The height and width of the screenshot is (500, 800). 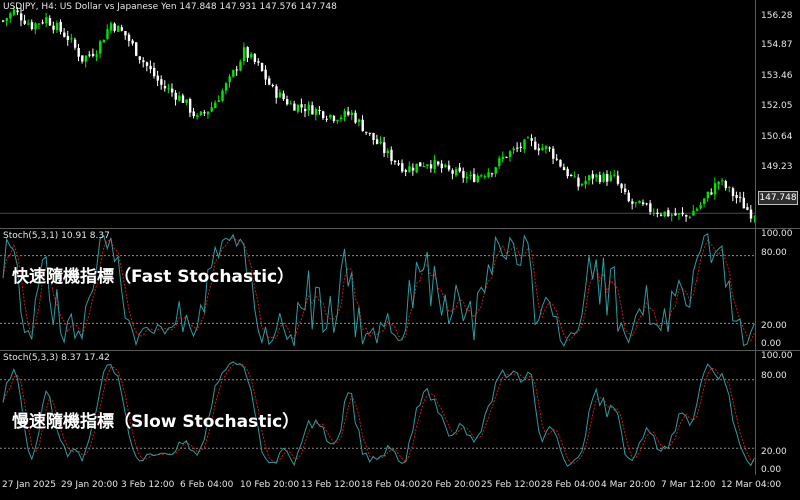 What do you see at coordinates (777, 106) in the screenshot?
I see `price-axis-label: 152.05` at bounding box center [777, 106].